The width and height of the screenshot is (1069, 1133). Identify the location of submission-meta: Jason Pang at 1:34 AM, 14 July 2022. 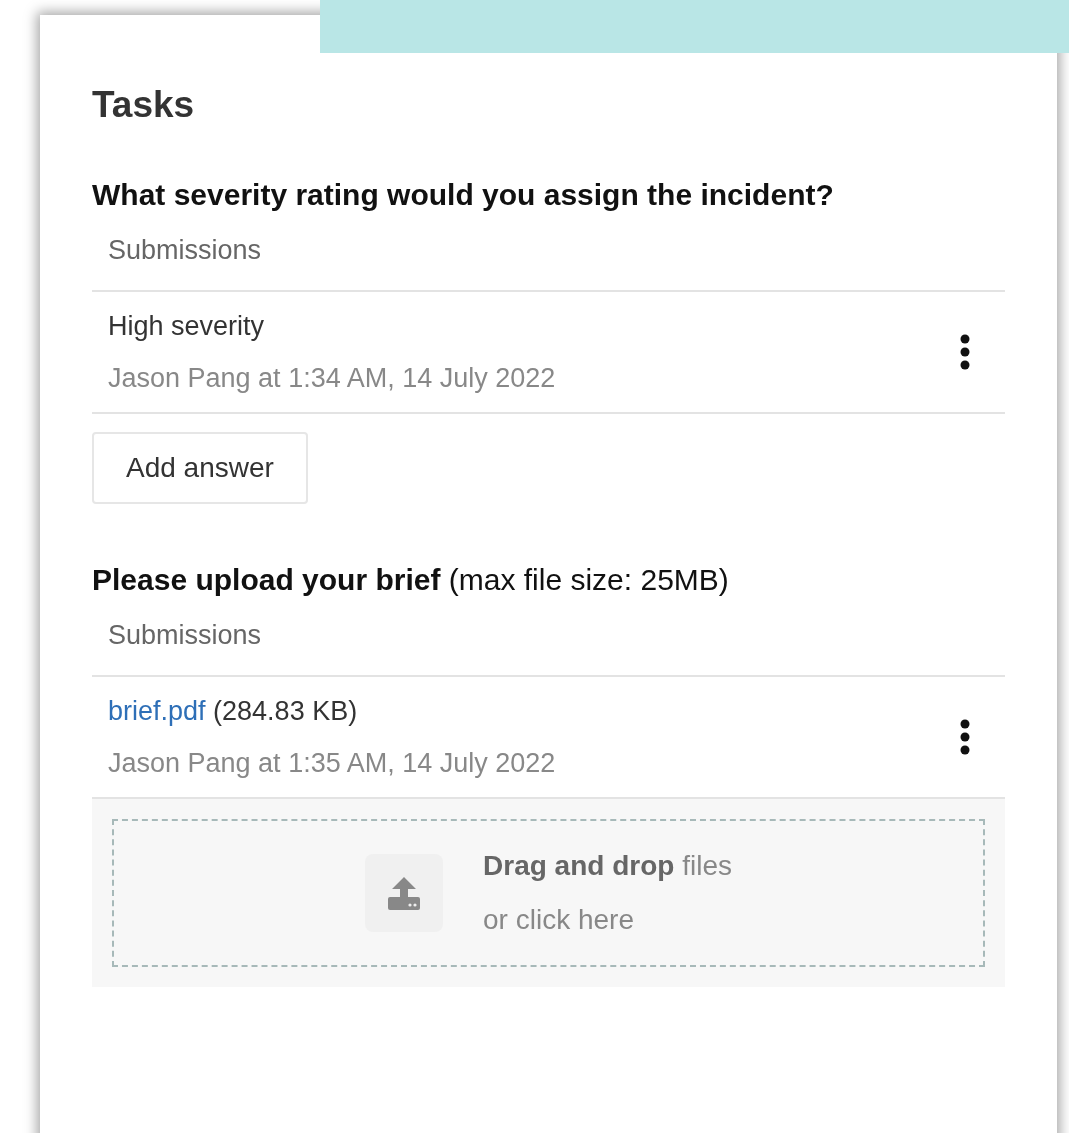
(332, 378).